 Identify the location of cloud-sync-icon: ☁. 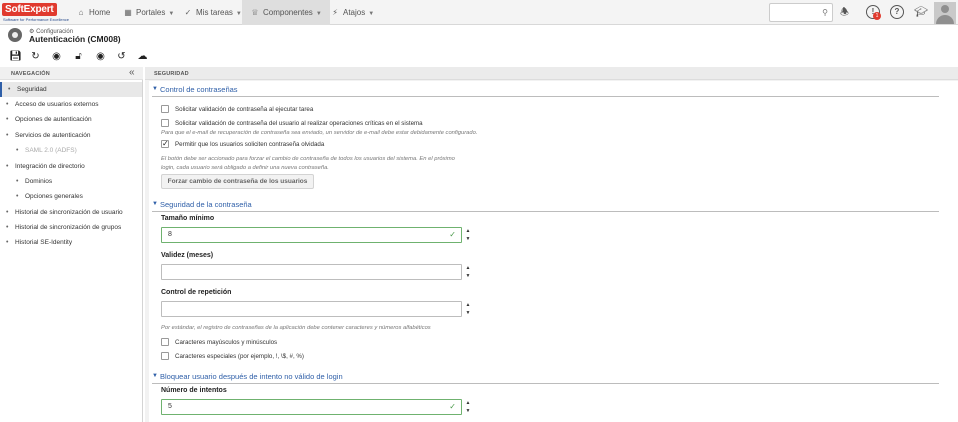
(142, 56).